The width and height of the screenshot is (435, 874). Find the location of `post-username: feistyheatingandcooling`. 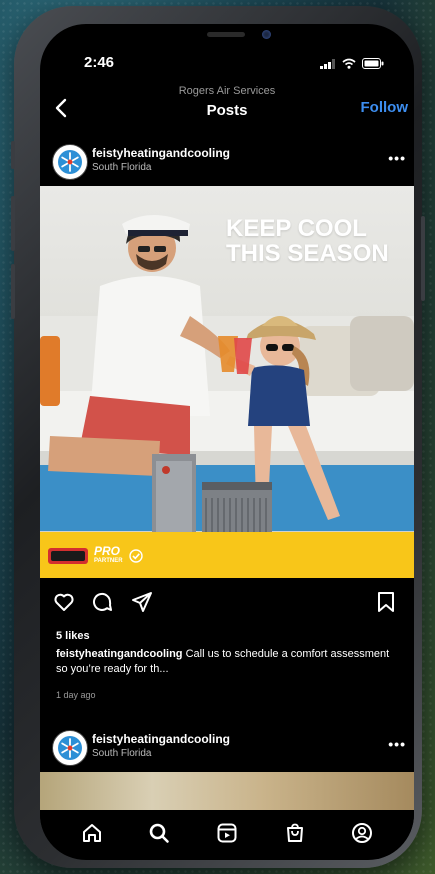

post-username: feistyheatingandcooling is located at coordinates (161, 153).